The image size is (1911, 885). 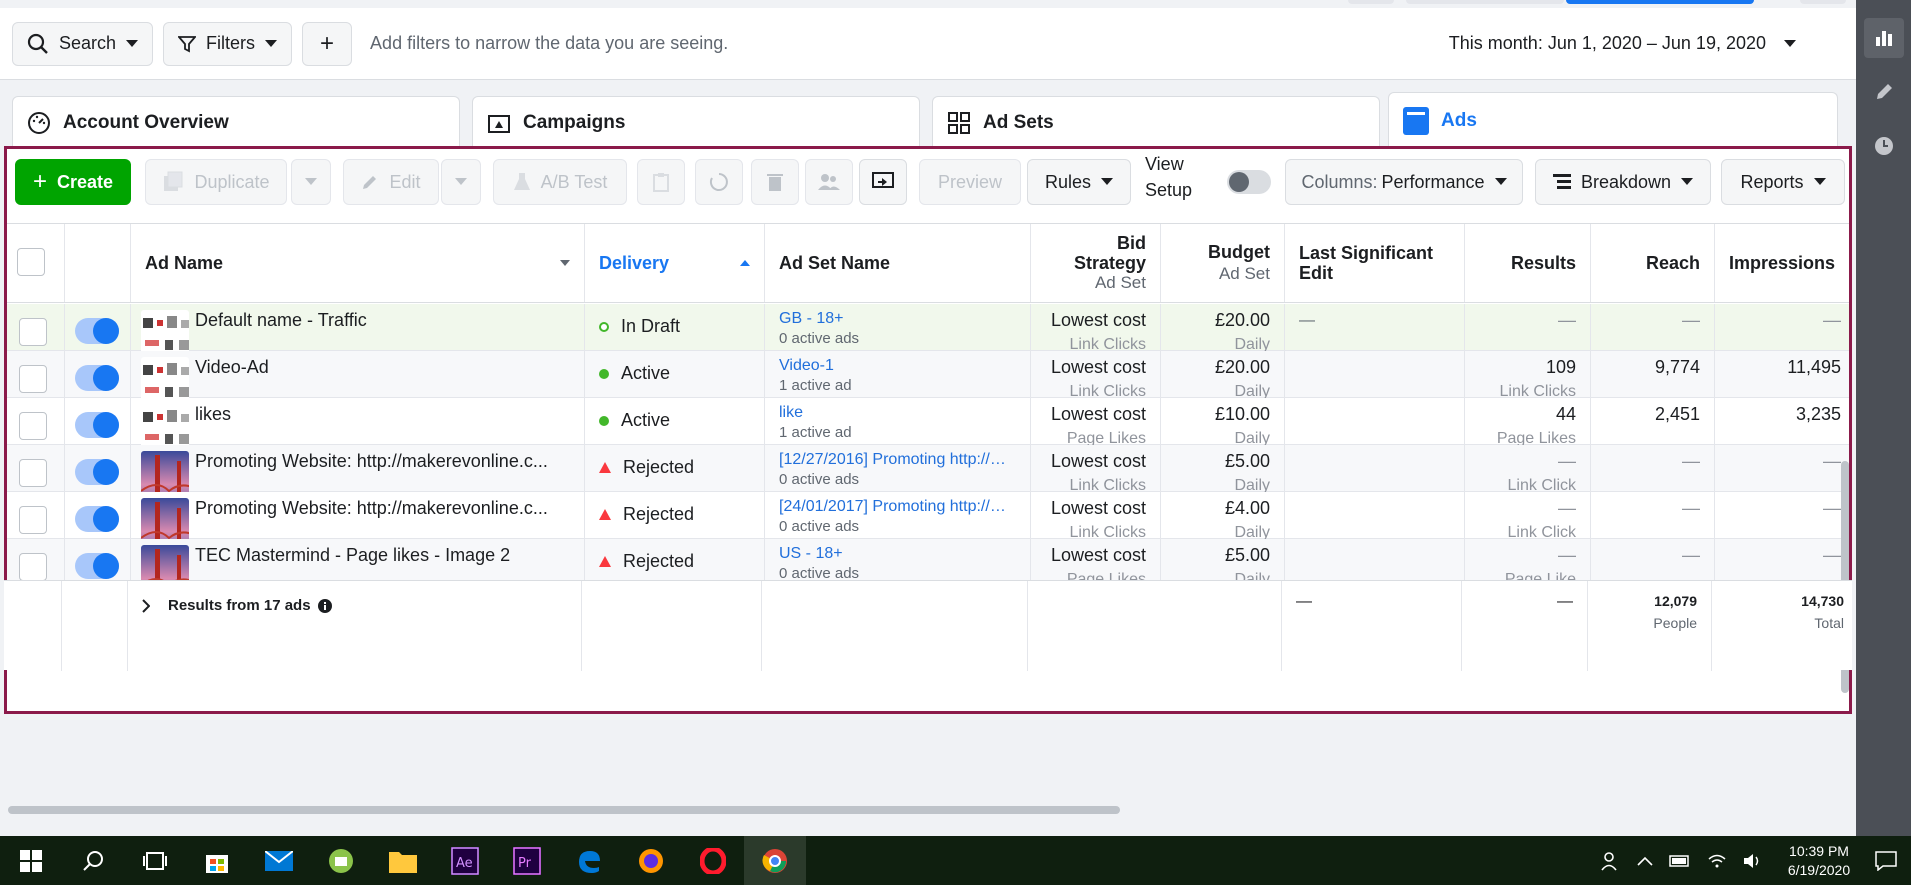 I want to click on add-filter-button: +, so click(x=327, y=43).